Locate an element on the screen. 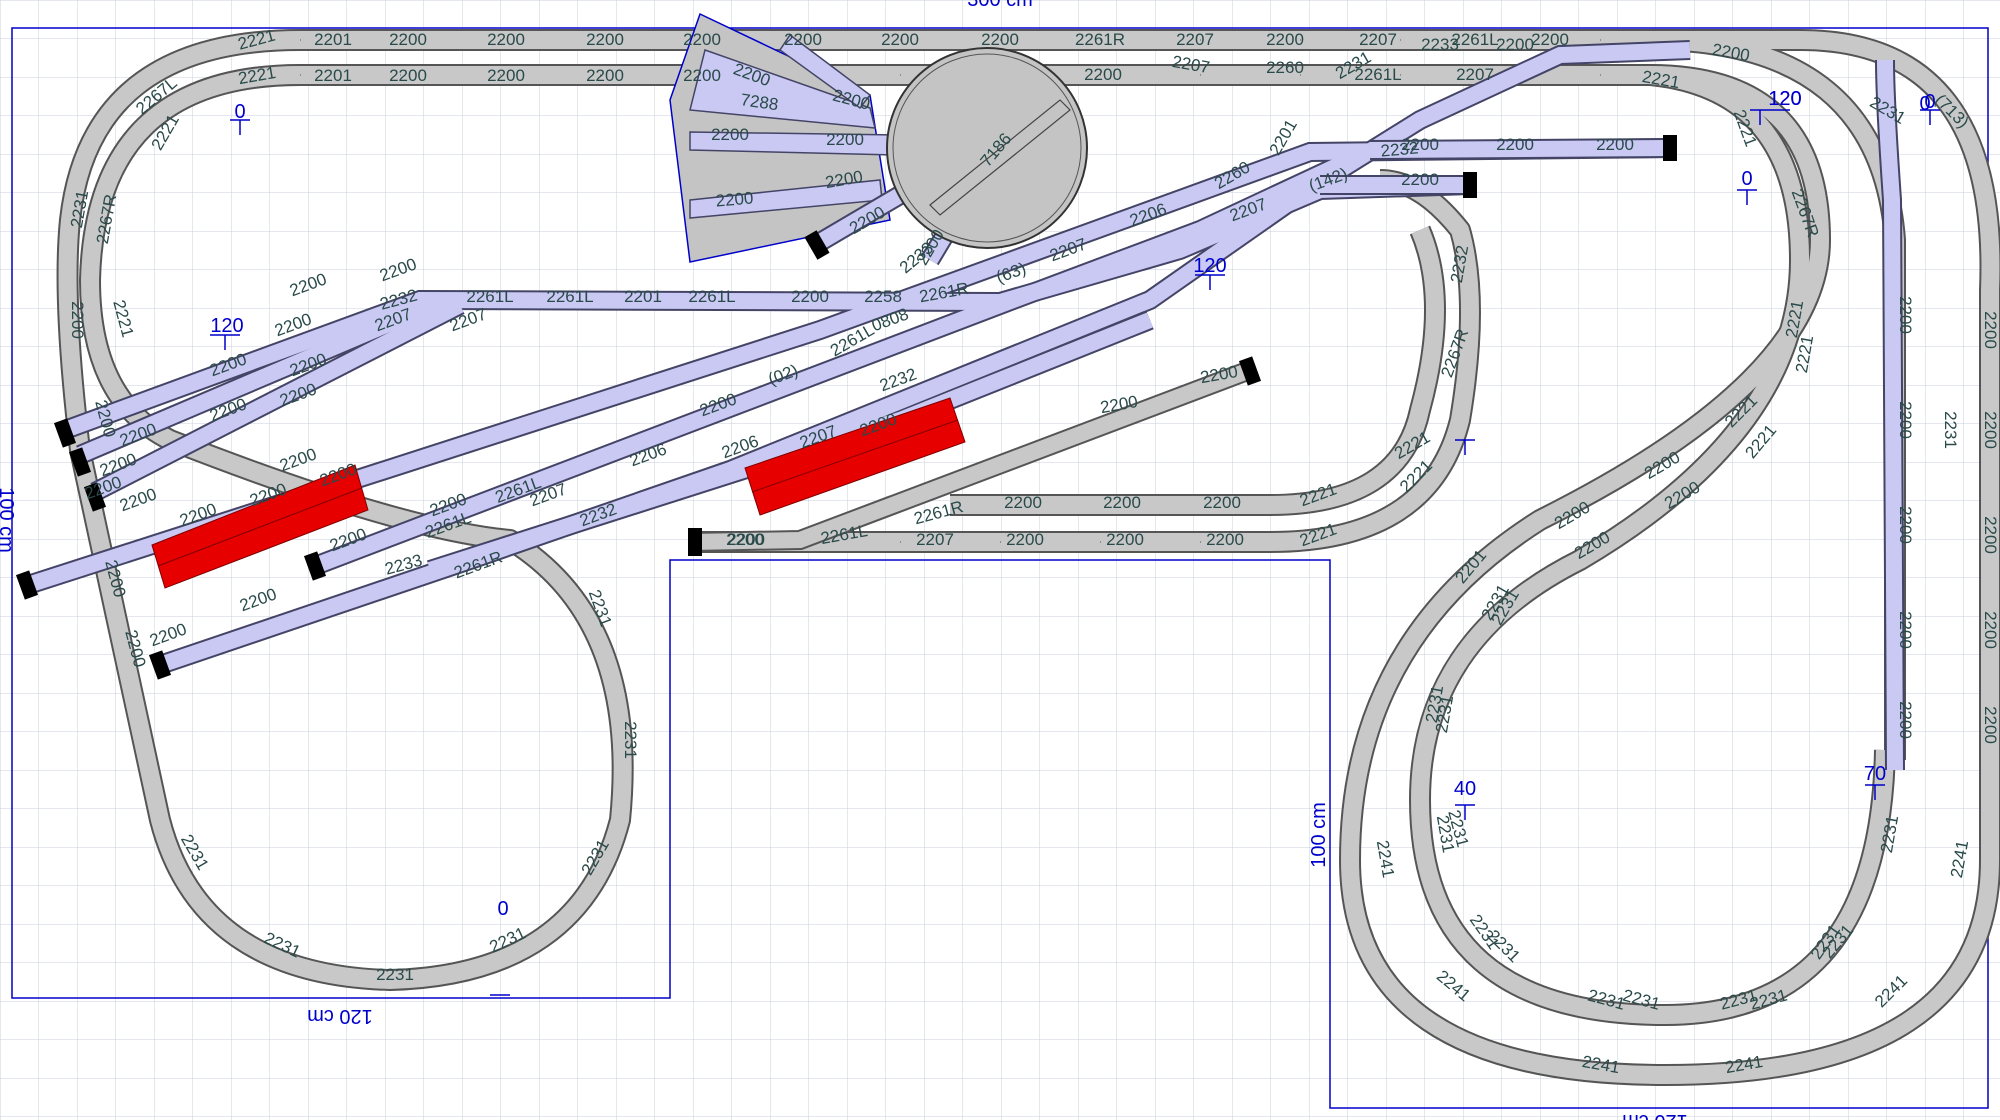 The image size is (2000, 1120). turntable: 7186 is located at coordinates (987, 148).